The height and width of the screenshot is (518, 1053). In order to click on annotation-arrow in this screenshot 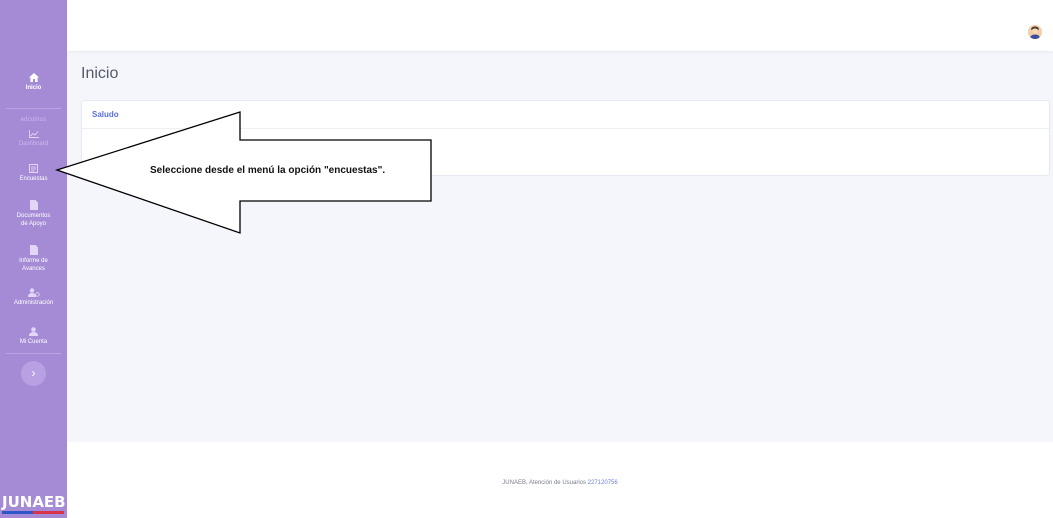, I will do `click(243, 172)`.